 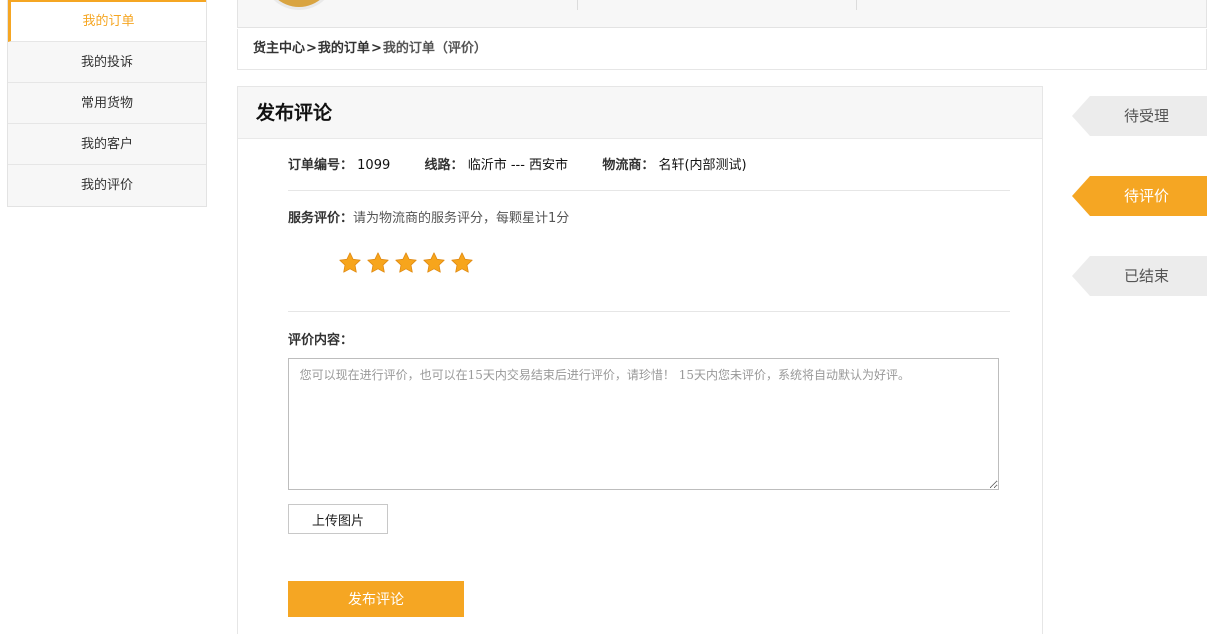 What do you see at coordinates (434, 48) in the screenshot?
I see `breadcrumb-current: 我的订单（评价）` at bounding box center [434, 48].